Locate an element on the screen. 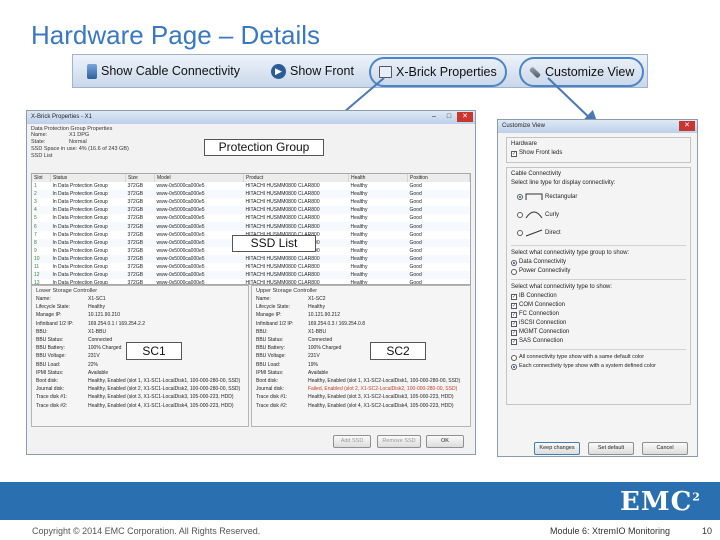 Image resolution: width=720 pixels, height=540 pixels. ib-connection-option: ✓ IB Connection is located at coordinates (598, 296).